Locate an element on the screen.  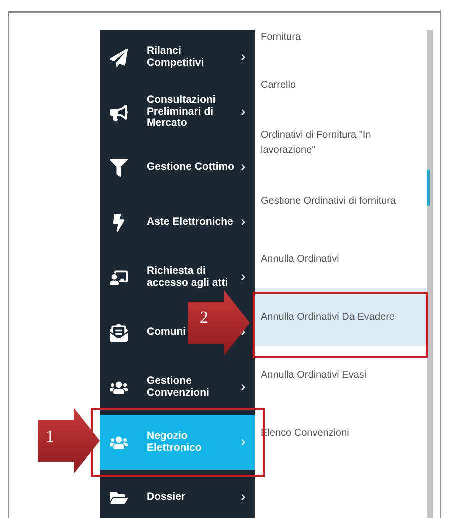
sidebar-label: Richiesta di accesso agli atti is located at coordinates (188, 278).